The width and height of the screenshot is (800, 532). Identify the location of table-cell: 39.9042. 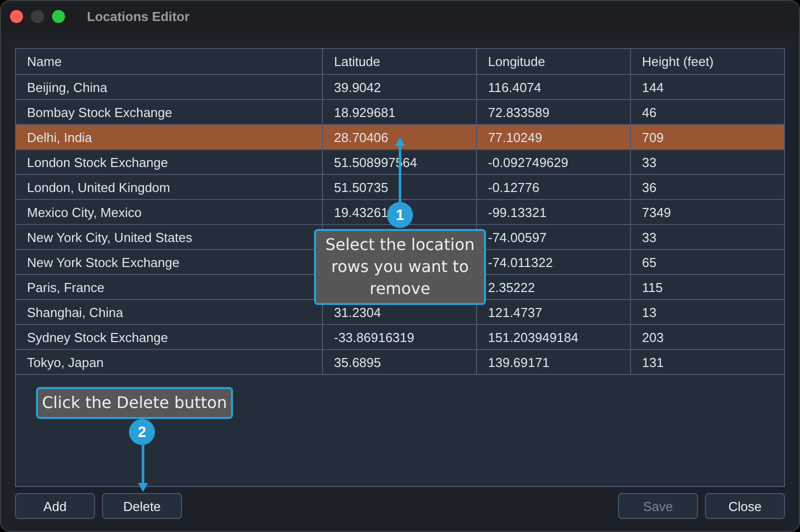
(400, 87).